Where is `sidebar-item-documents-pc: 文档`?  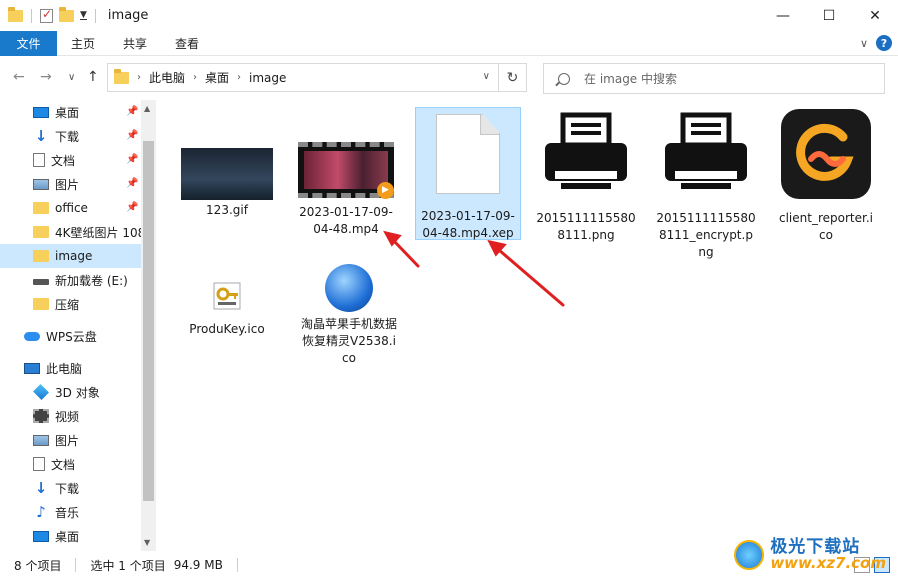
sidebar-item-documents-pc: 文档 is located at coordinates (70, 464).